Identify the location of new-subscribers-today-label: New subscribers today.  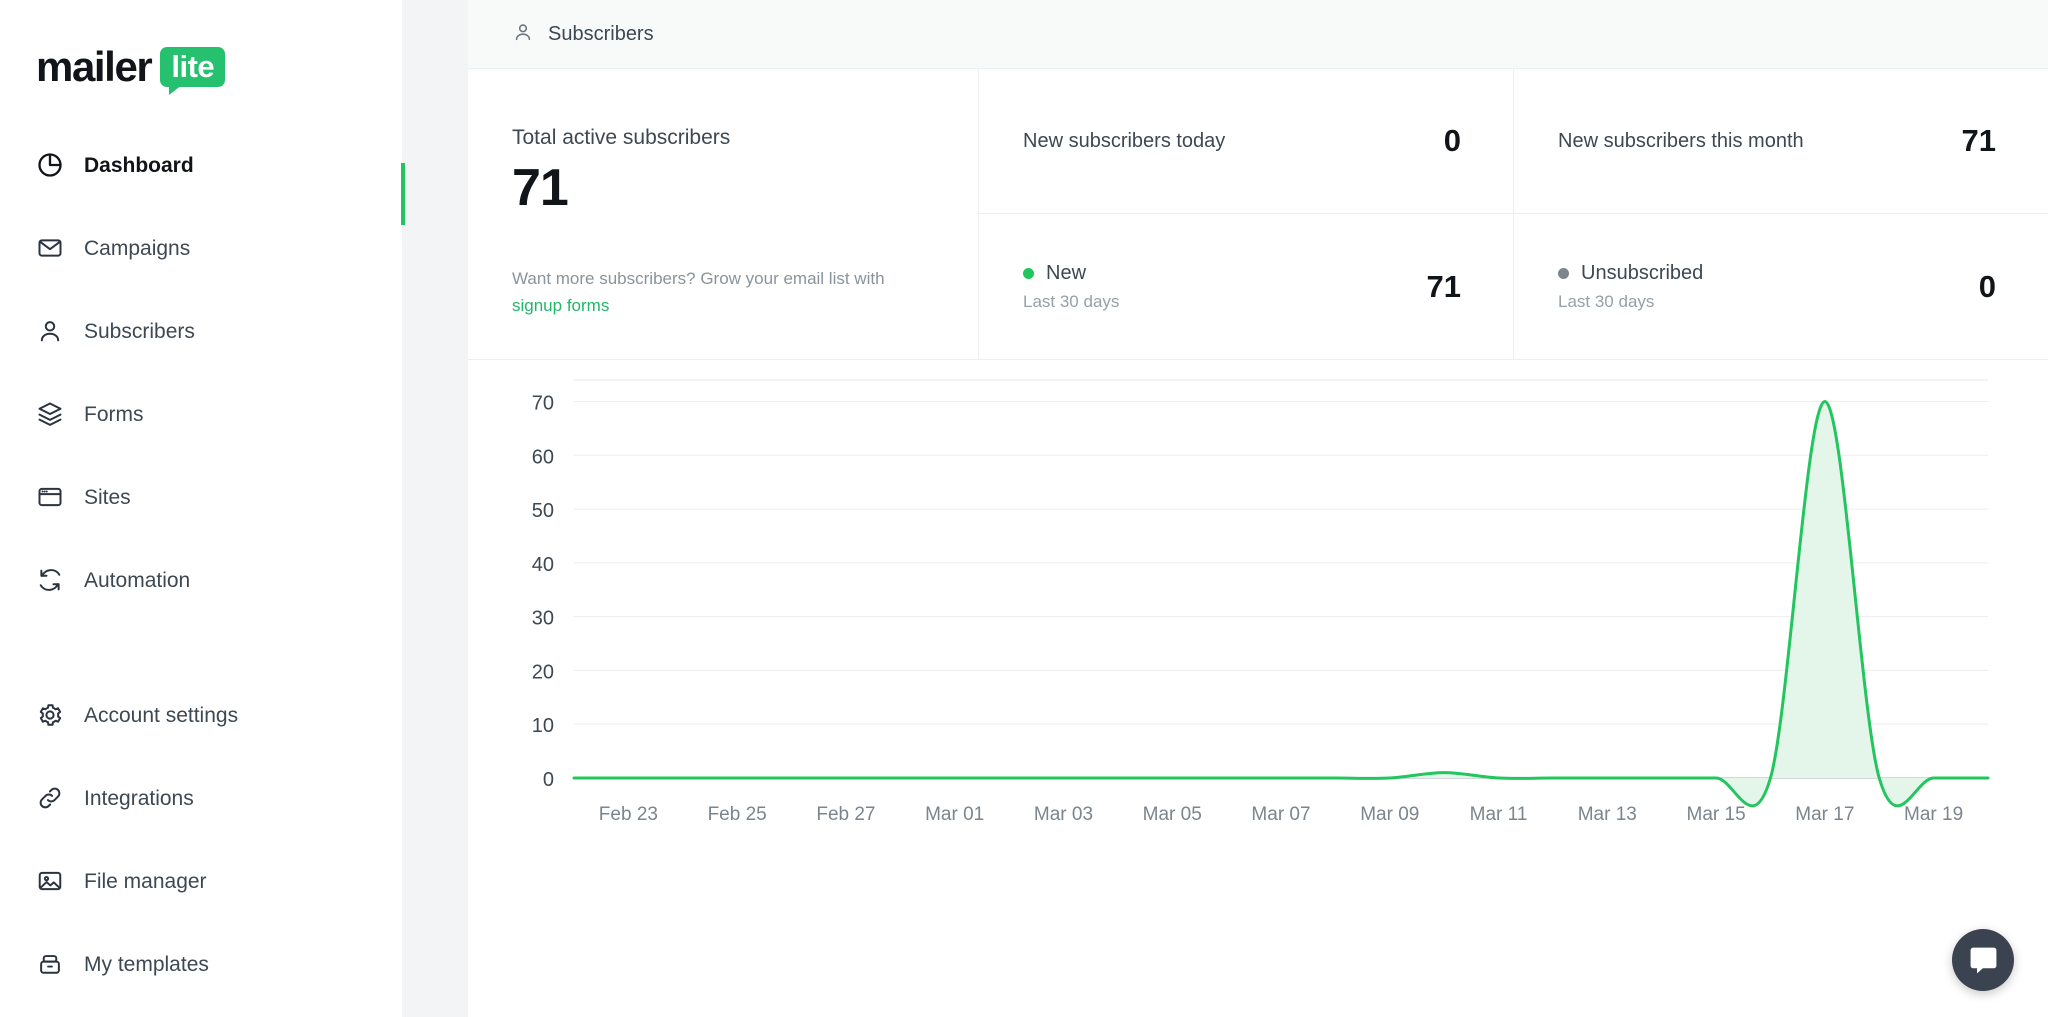
(1124, 140).